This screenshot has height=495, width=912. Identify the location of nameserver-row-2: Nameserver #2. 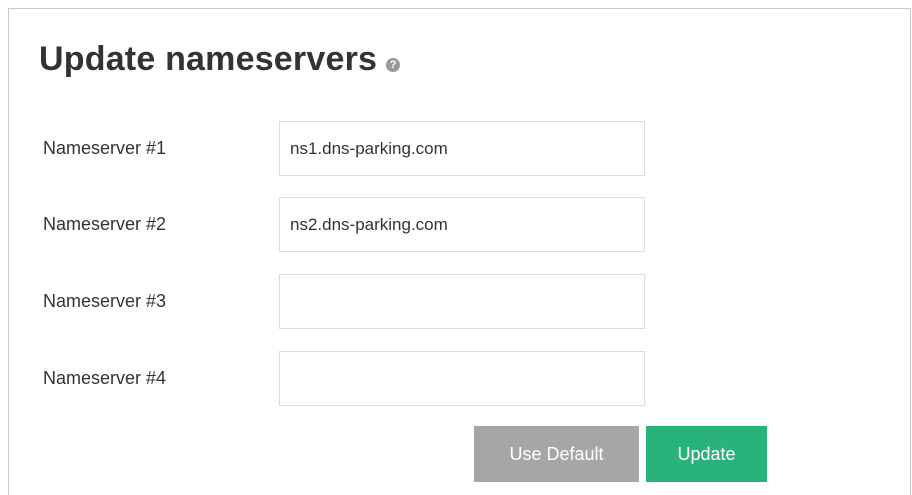
(344, 224).